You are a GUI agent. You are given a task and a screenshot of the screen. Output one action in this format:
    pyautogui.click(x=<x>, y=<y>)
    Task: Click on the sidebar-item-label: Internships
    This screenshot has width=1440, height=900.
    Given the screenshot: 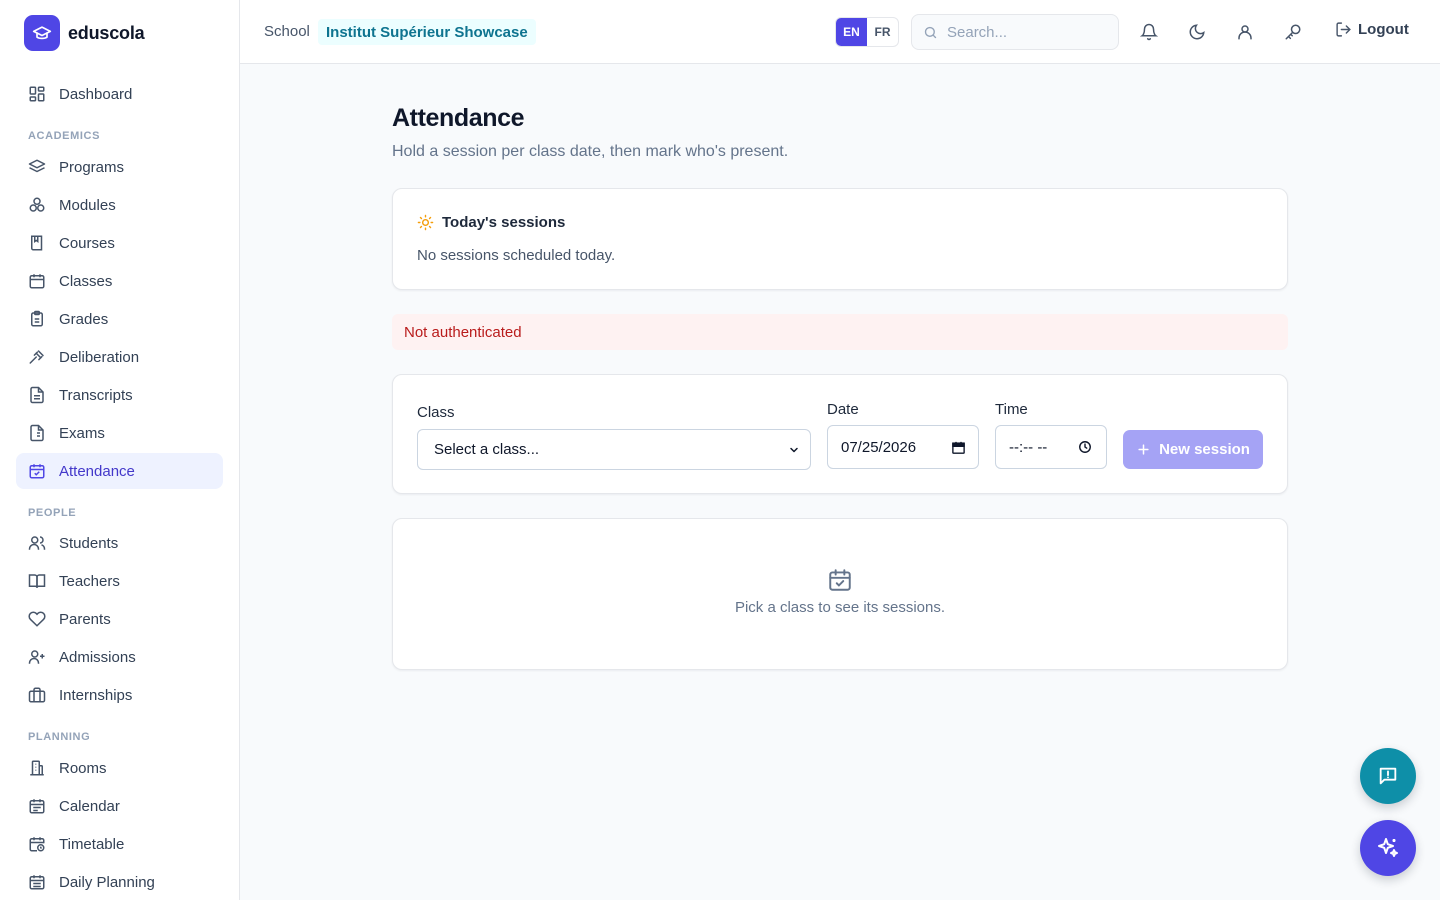 What is the action you would take?
    pyautogui.click(x=96, y=695)
    